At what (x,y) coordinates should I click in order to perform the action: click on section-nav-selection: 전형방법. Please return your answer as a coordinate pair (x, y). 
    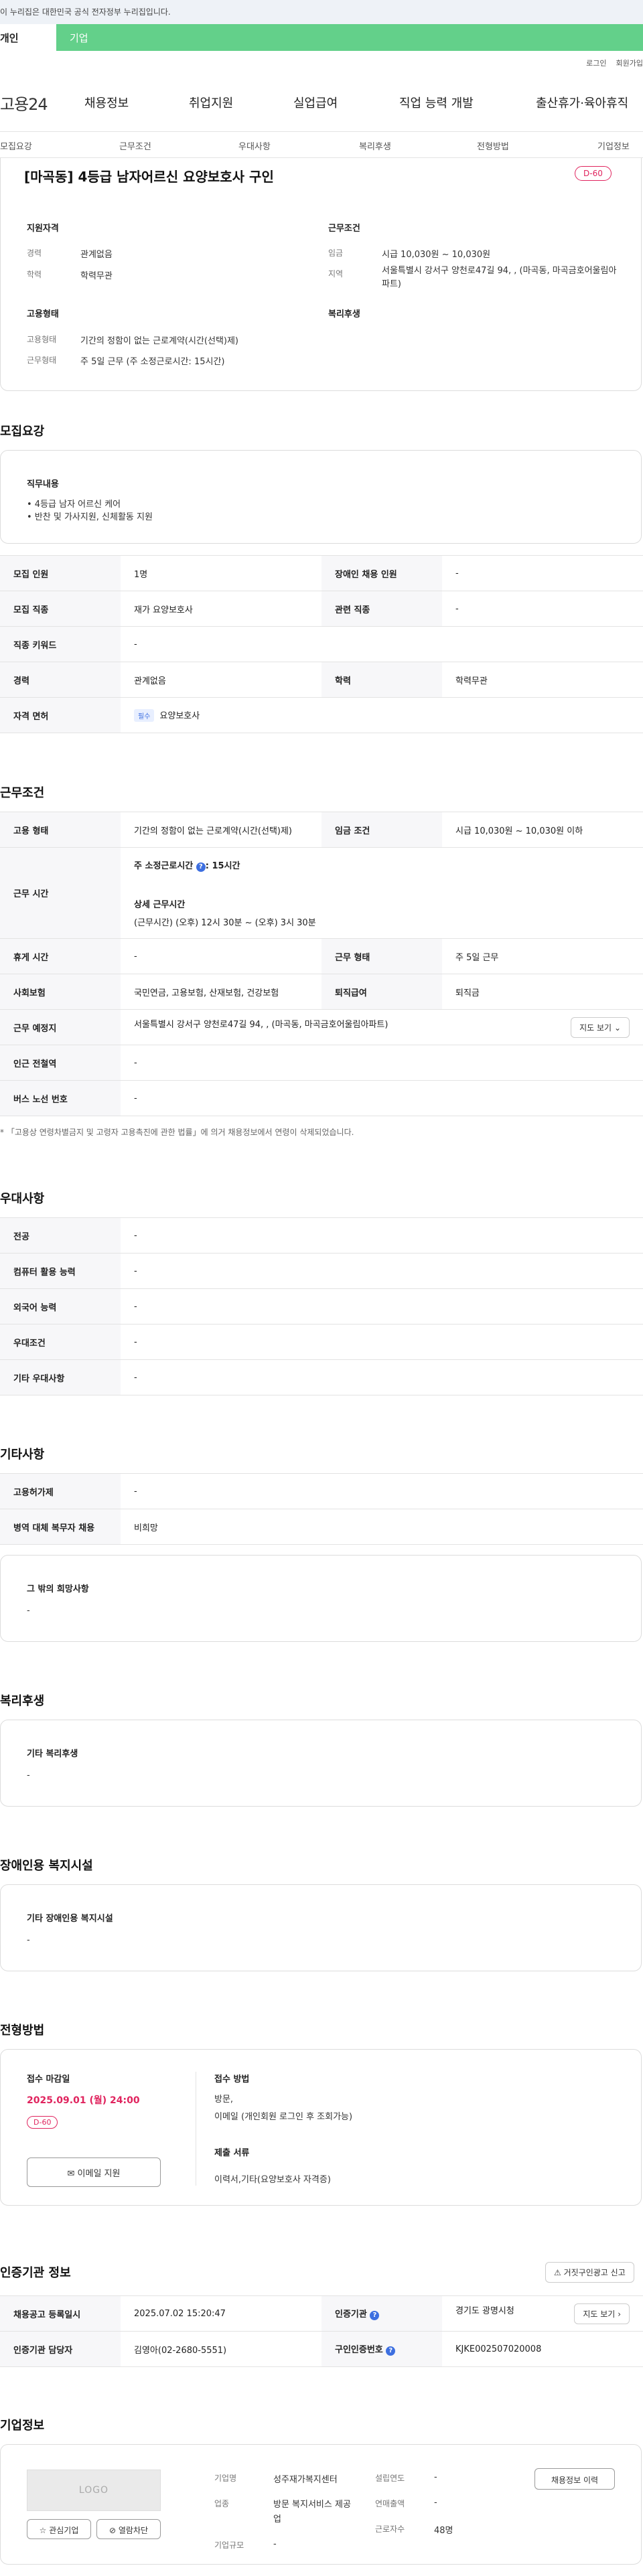
    Looking at the image, I should click on (493, 145).